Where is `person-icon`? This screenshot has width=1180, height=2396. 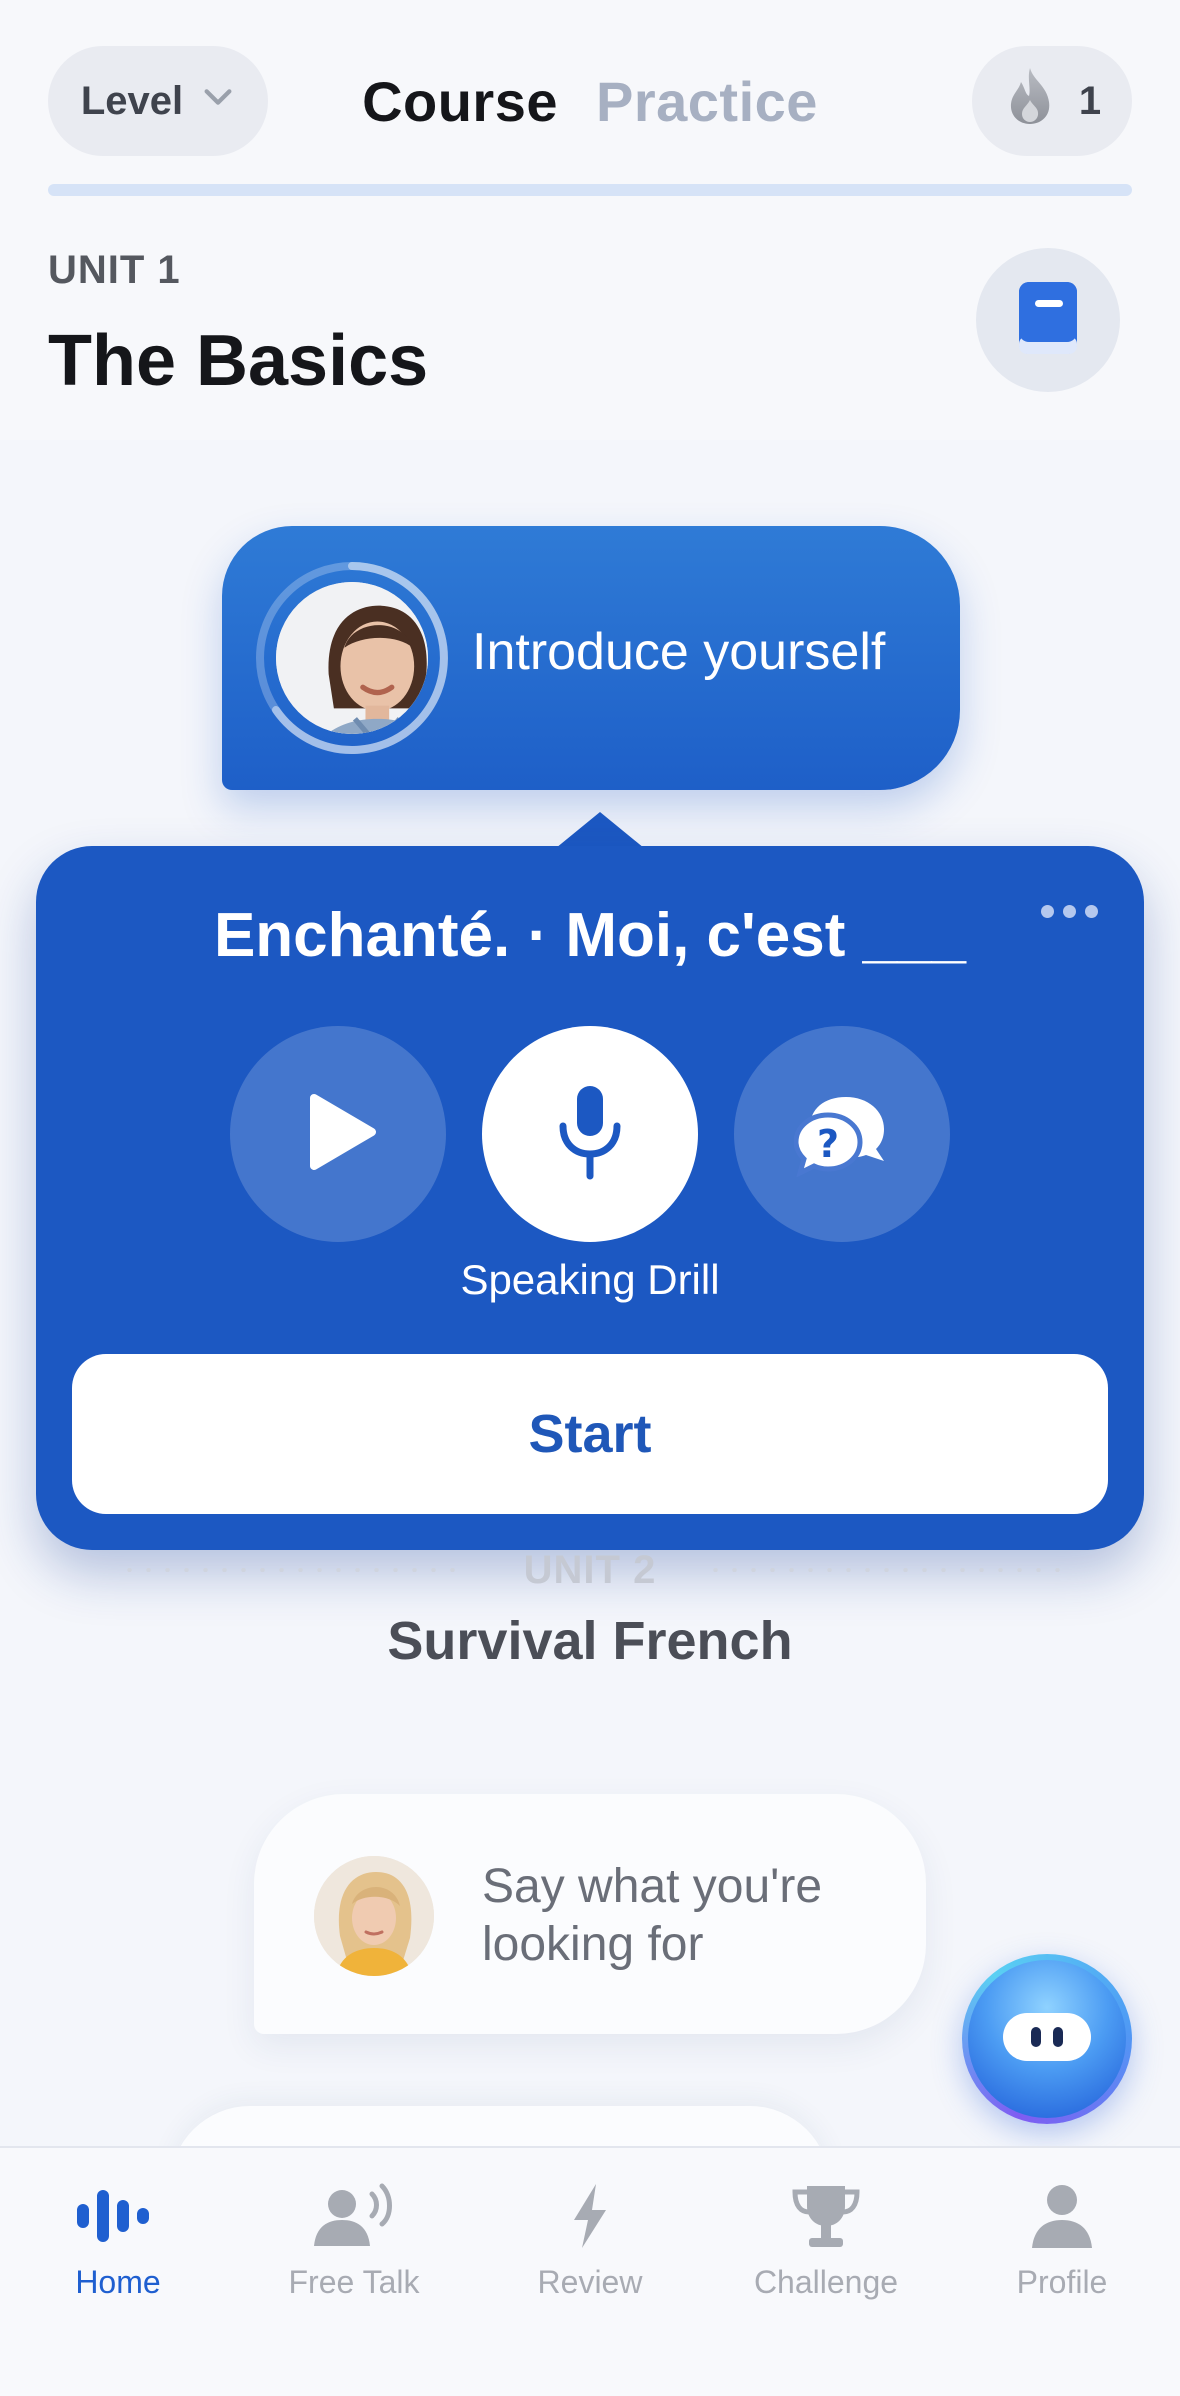 person-icon is located at coordinates (1062, 2216).